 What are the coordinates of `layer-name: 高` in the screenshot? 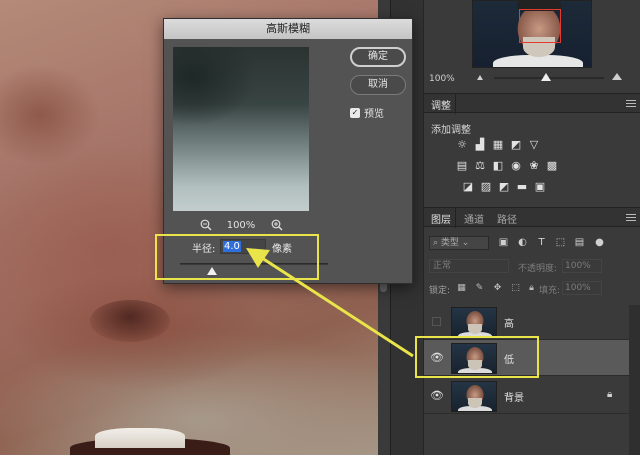 It's located at (509, 322).